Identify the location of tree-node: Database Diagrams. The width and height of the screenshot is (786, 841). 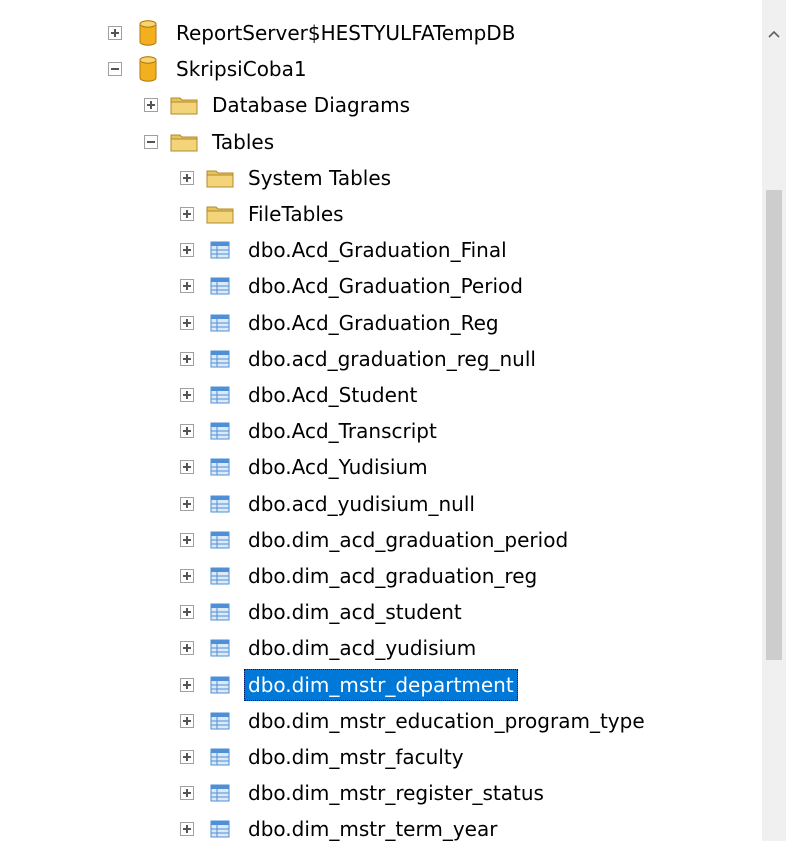
(279, 105).